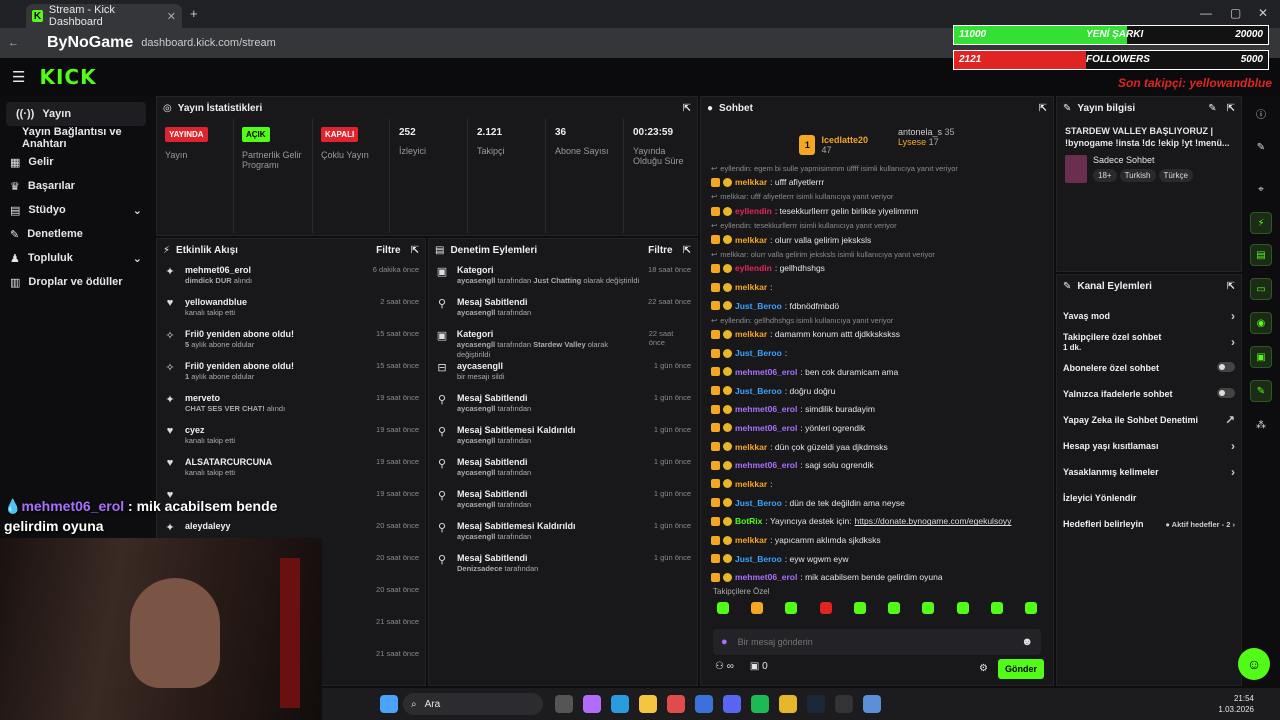  I want to click on channel-action-row: Hesap yaşı kısıtlaması ›, so click(1149, 446).